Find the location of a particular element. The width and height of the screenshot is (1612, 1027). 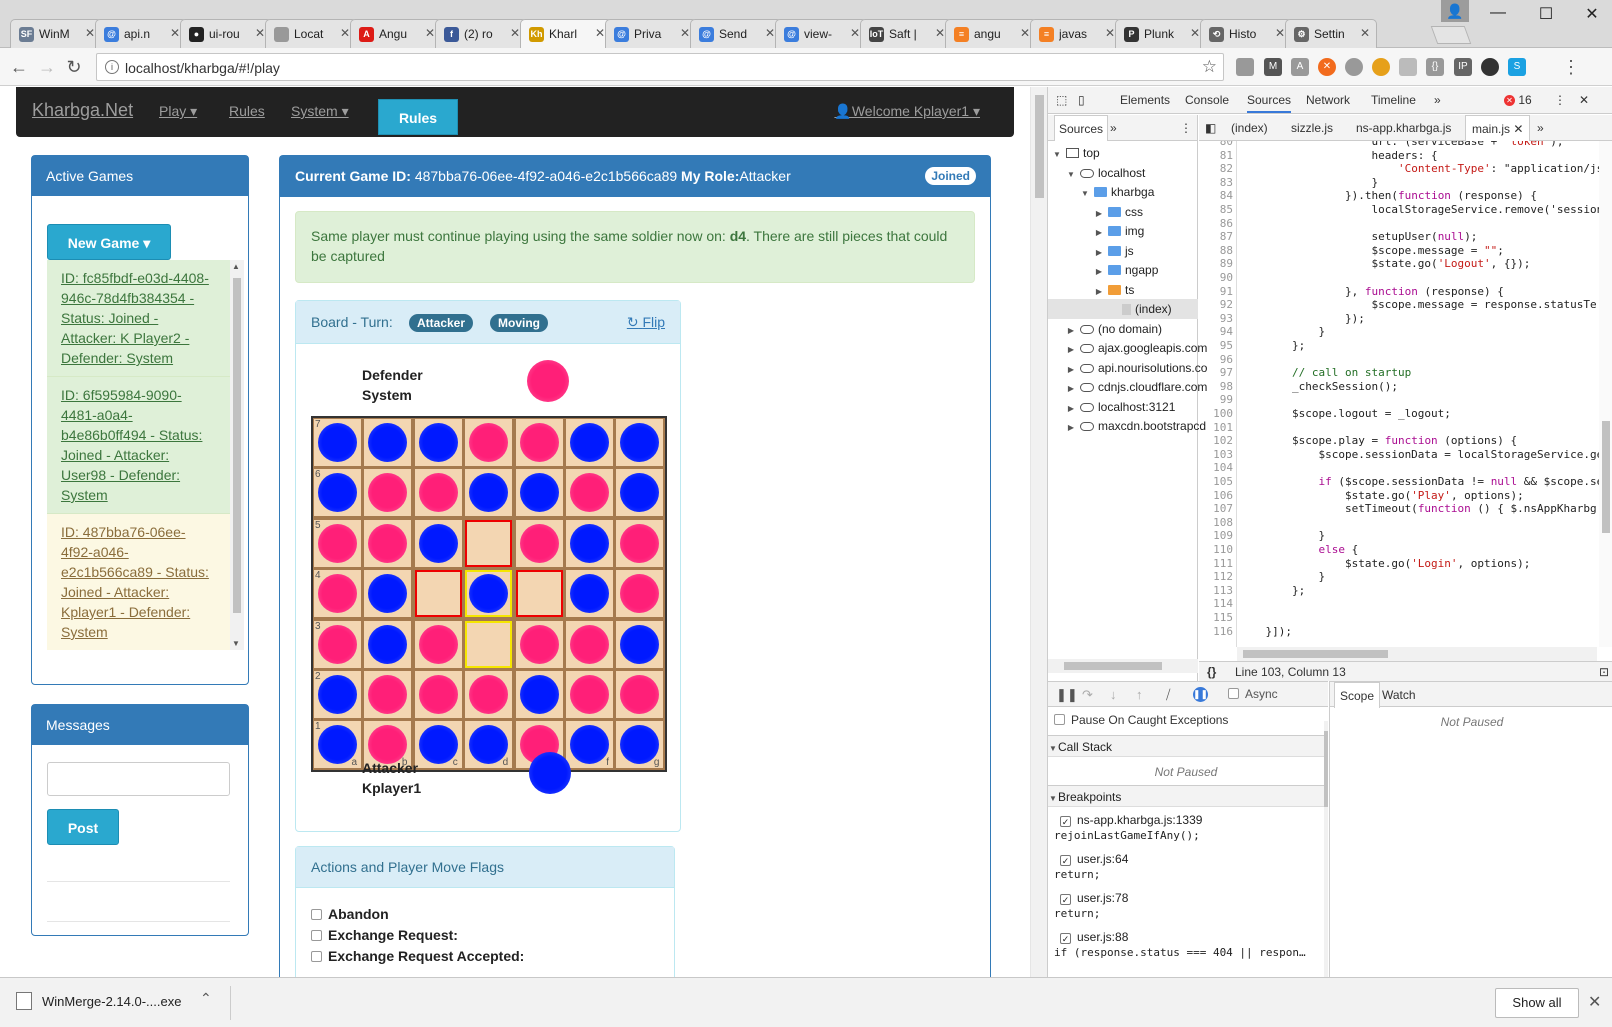

tree-item: (index) is located at coordinates (1123, 309).